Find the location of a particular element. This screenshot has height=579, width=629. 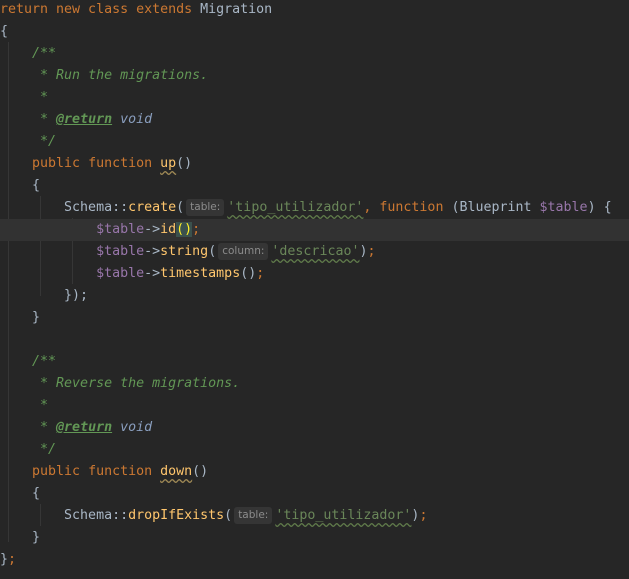

code-token: string is located at coordinates (184, 251).